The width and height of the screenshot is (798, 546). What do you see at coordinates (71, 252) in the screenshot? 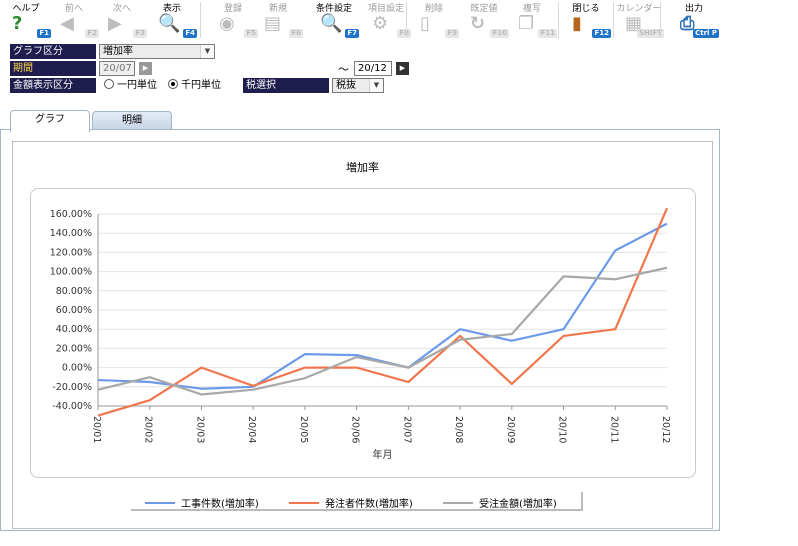
I see `y-tick-label: 120.00%` at bounding box center [71, 252].